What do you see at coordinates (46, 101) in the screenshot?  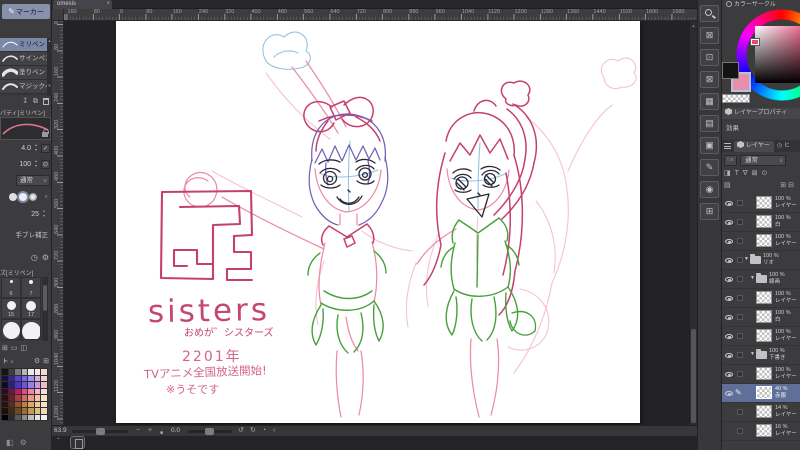 I see `trash-icon` at bounding box center [46, 101].